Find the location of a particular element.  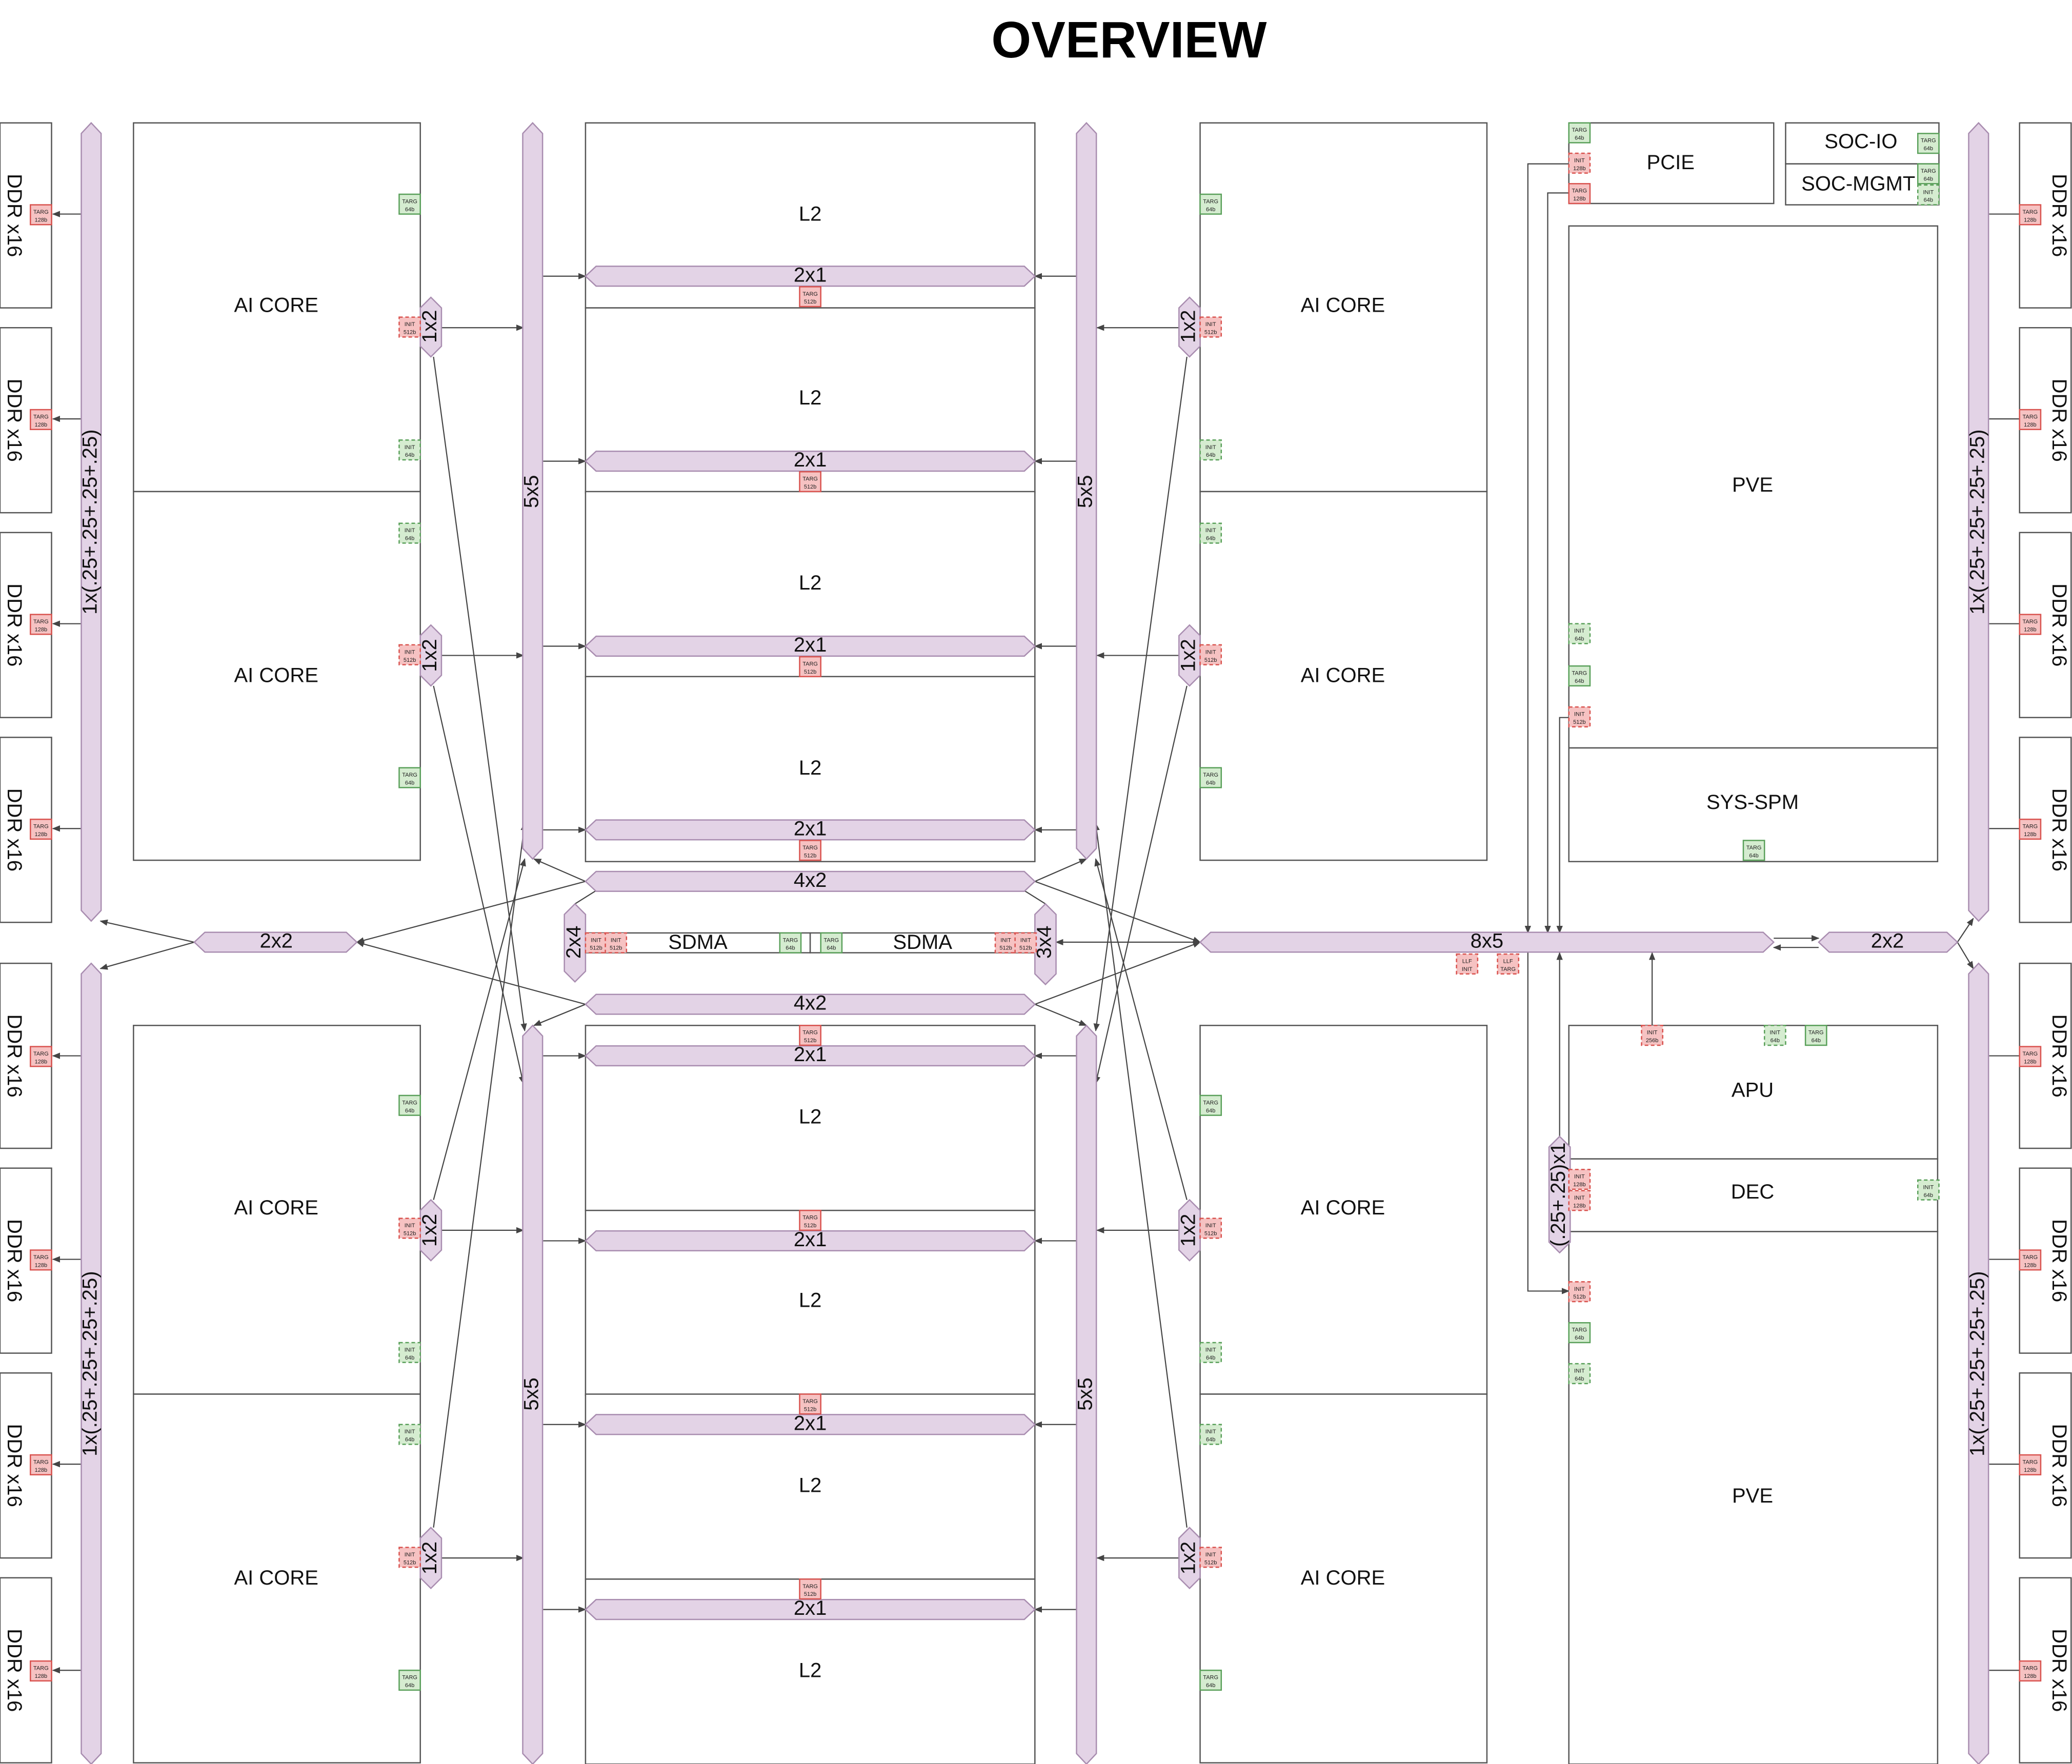

ddr-bus-bottom-right-label: 1x(.25+.25+.25+.25) is located at coordinates (1977, 1364).